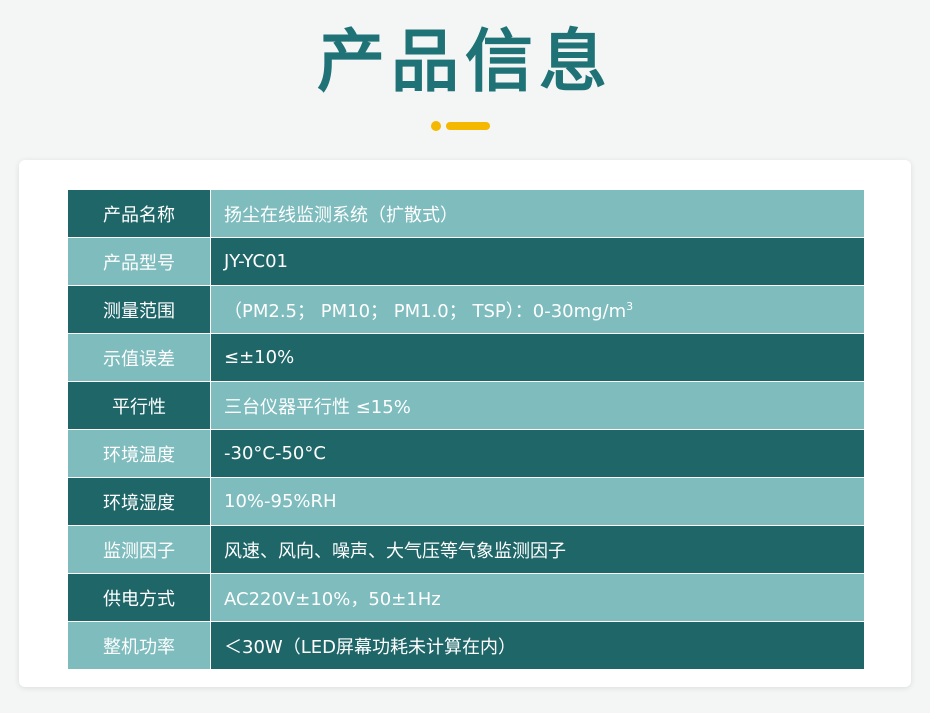  Describe the element at coordinates (139, 405) in the screenshot. I see `spec-label: 平行性` at that location.